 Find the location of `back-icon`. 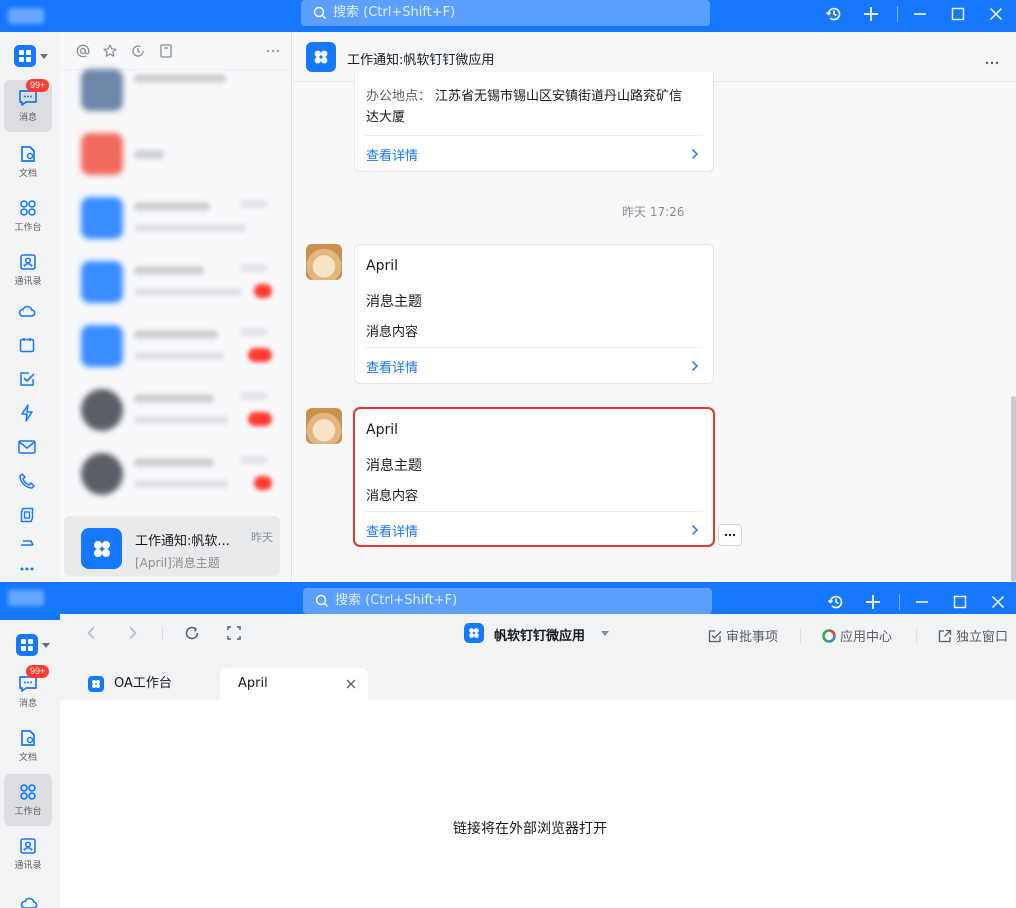

back-icon is located at coordinates (91, 633).